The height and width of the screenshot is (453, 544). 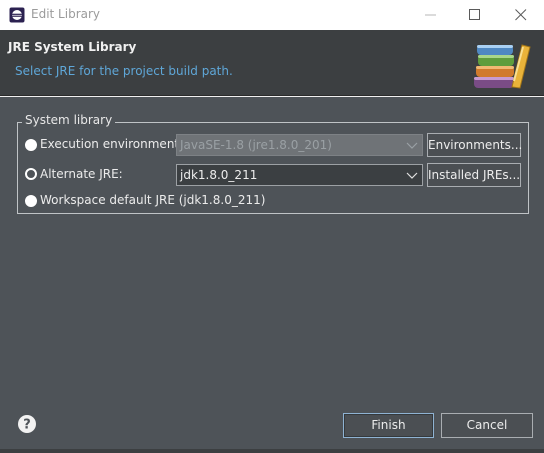 I want to click on execution-environment-value: JavaSE-1.8 (jre1.8.0_201), so click(x=256, y=145).